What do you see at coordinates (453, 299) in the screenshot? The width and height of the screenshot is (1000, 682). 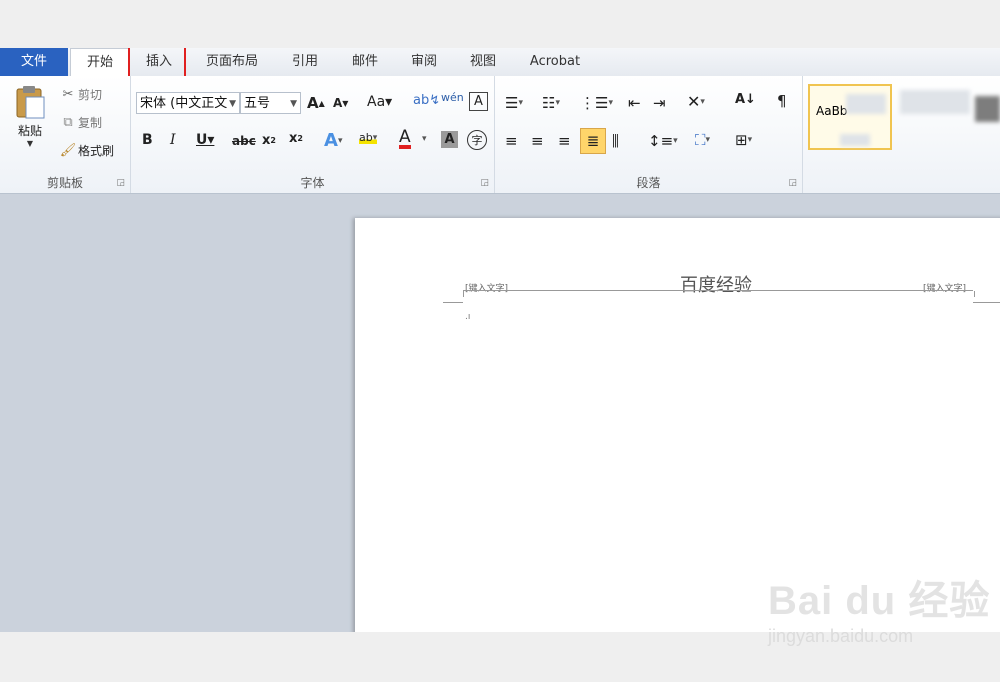 I see `header-line-left-tick` at bounding box center [453, 299].